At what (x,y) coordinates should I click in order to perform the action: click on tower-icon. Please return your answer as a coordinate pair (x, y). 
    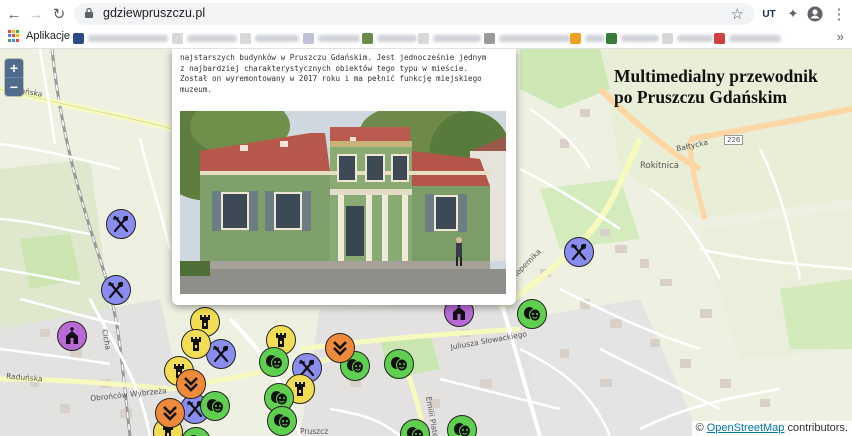
    Looking at the image, I should click on (196, 344).